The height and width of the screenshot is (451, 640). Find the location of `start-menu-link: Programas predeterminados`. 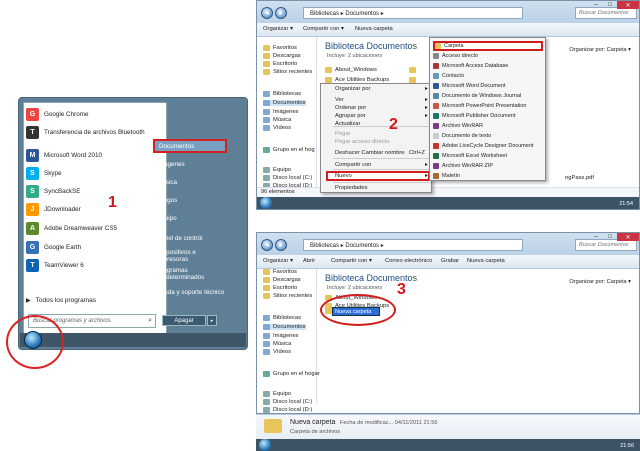

start-menu-link: Programas predeterminados is located at coordinates (190, 274).